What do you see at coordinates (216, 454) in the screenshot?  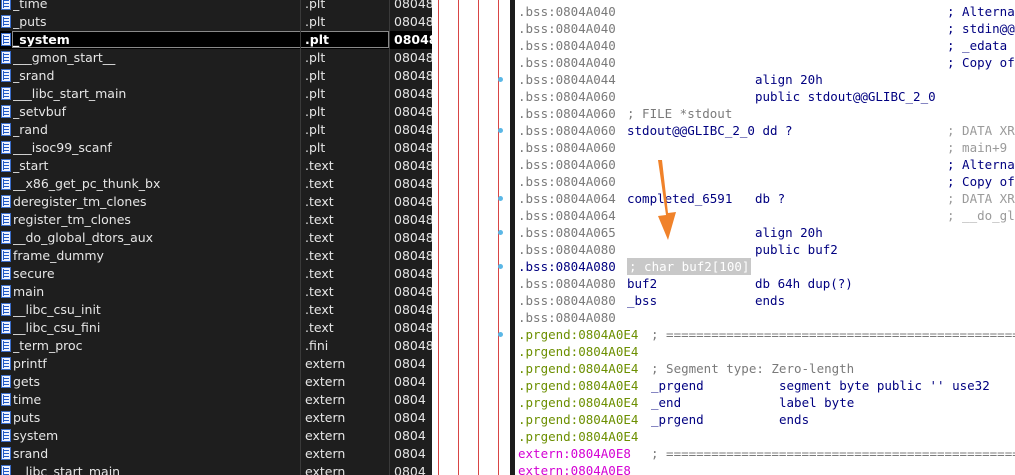 I see `function-row: srand extern 0804` at bounding box center [216, 454].